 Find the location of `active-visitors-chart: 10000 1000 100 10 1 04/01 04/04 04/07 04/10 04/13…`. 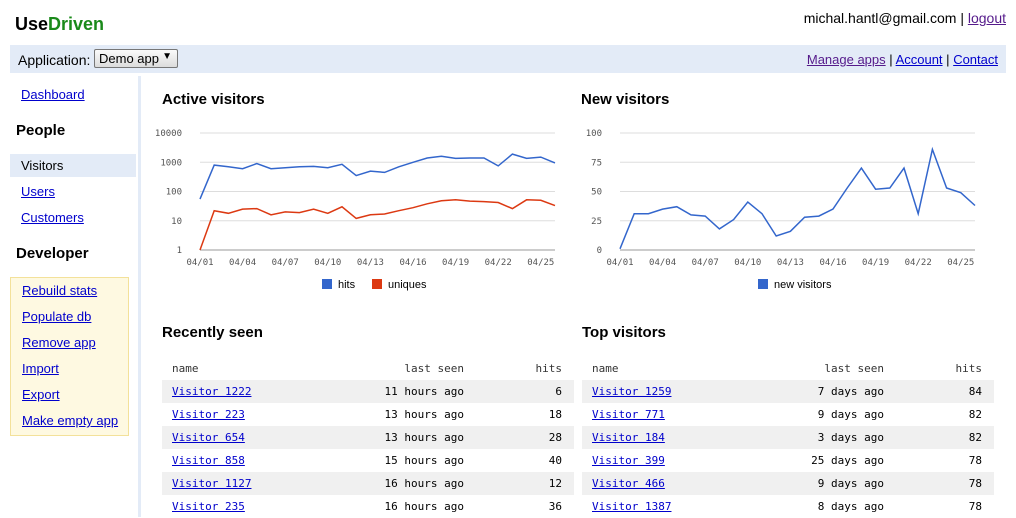

active-visitors-chart: 10000 1000 100 10 1 04/01 04/04 04/07 04/10 04/13… is located at coordinates (355, 210).